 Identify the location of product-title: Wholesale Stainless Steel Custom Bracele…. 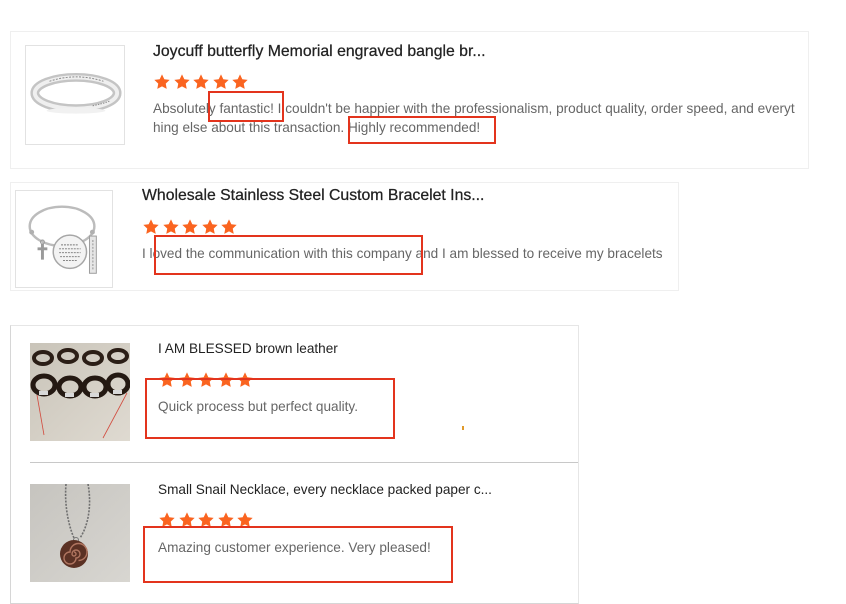
(313, 196).